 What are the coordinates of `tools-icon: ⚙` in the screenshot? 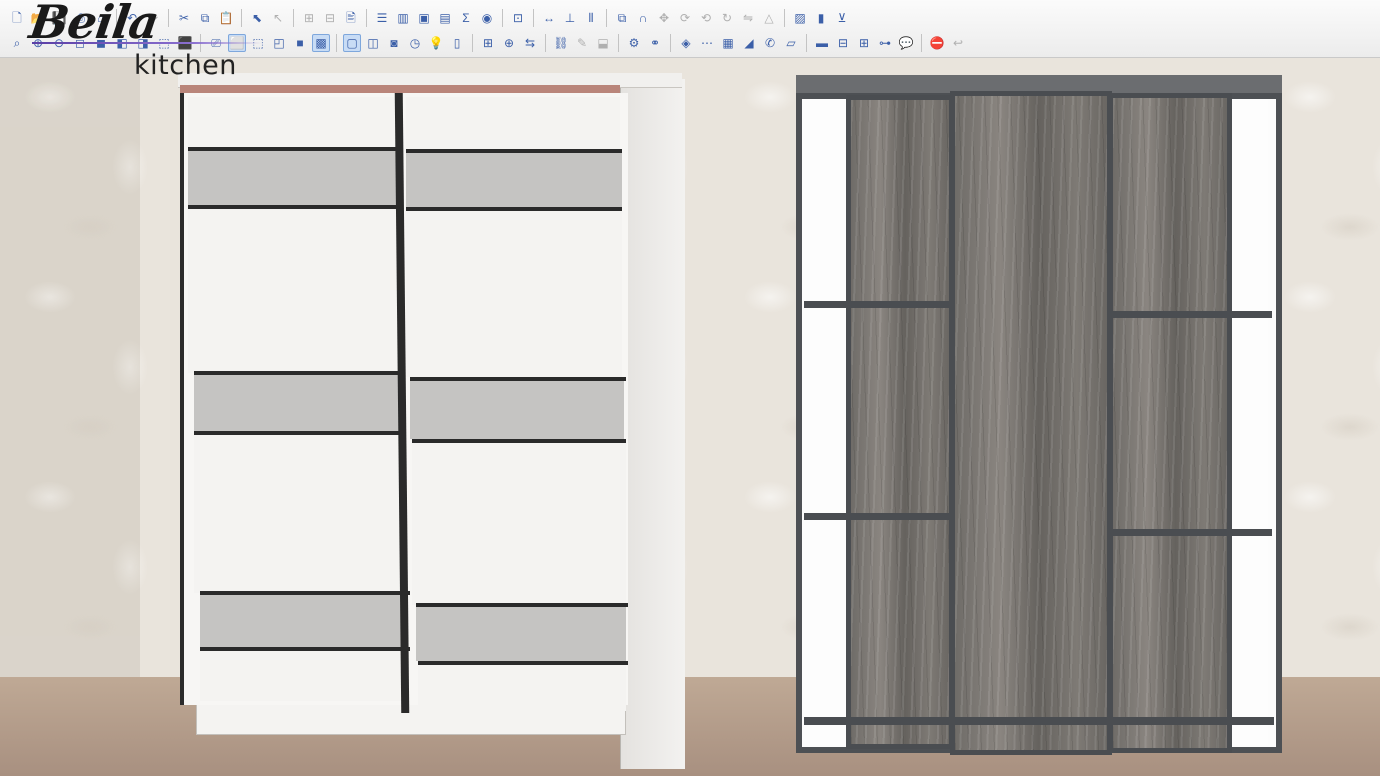 It's located at (634, 43).